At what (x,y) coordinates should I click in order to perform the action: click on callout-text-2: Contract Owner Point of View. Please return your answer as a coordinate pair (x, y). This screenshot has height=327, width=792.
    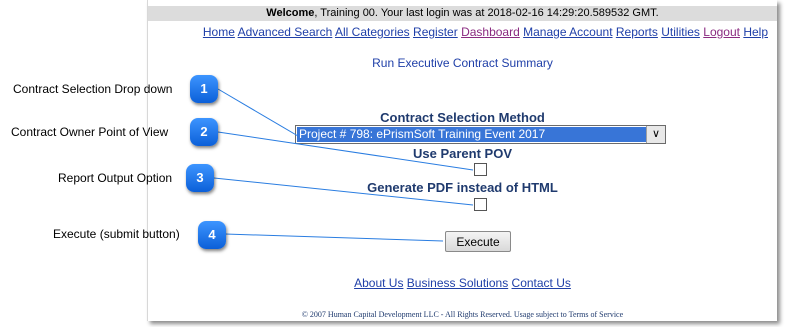
    Looking at the image, I should click on (90, 132).